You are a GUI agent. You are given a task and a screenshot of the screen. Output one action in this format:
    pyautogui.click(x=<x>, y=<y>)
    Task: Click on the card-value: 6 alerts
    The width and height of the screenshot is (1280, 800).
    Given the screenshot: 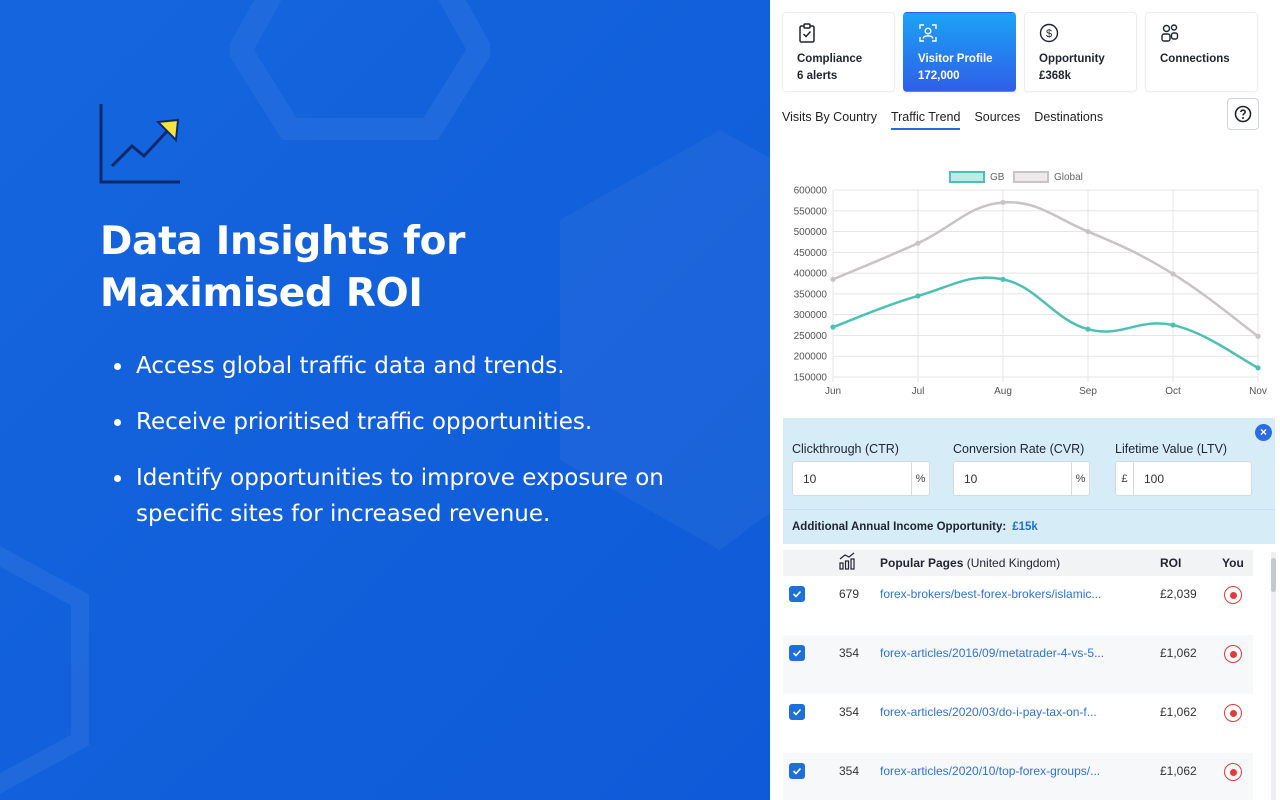 What is the action you would take?
    pyautogui.click(x=817, y=76)
    